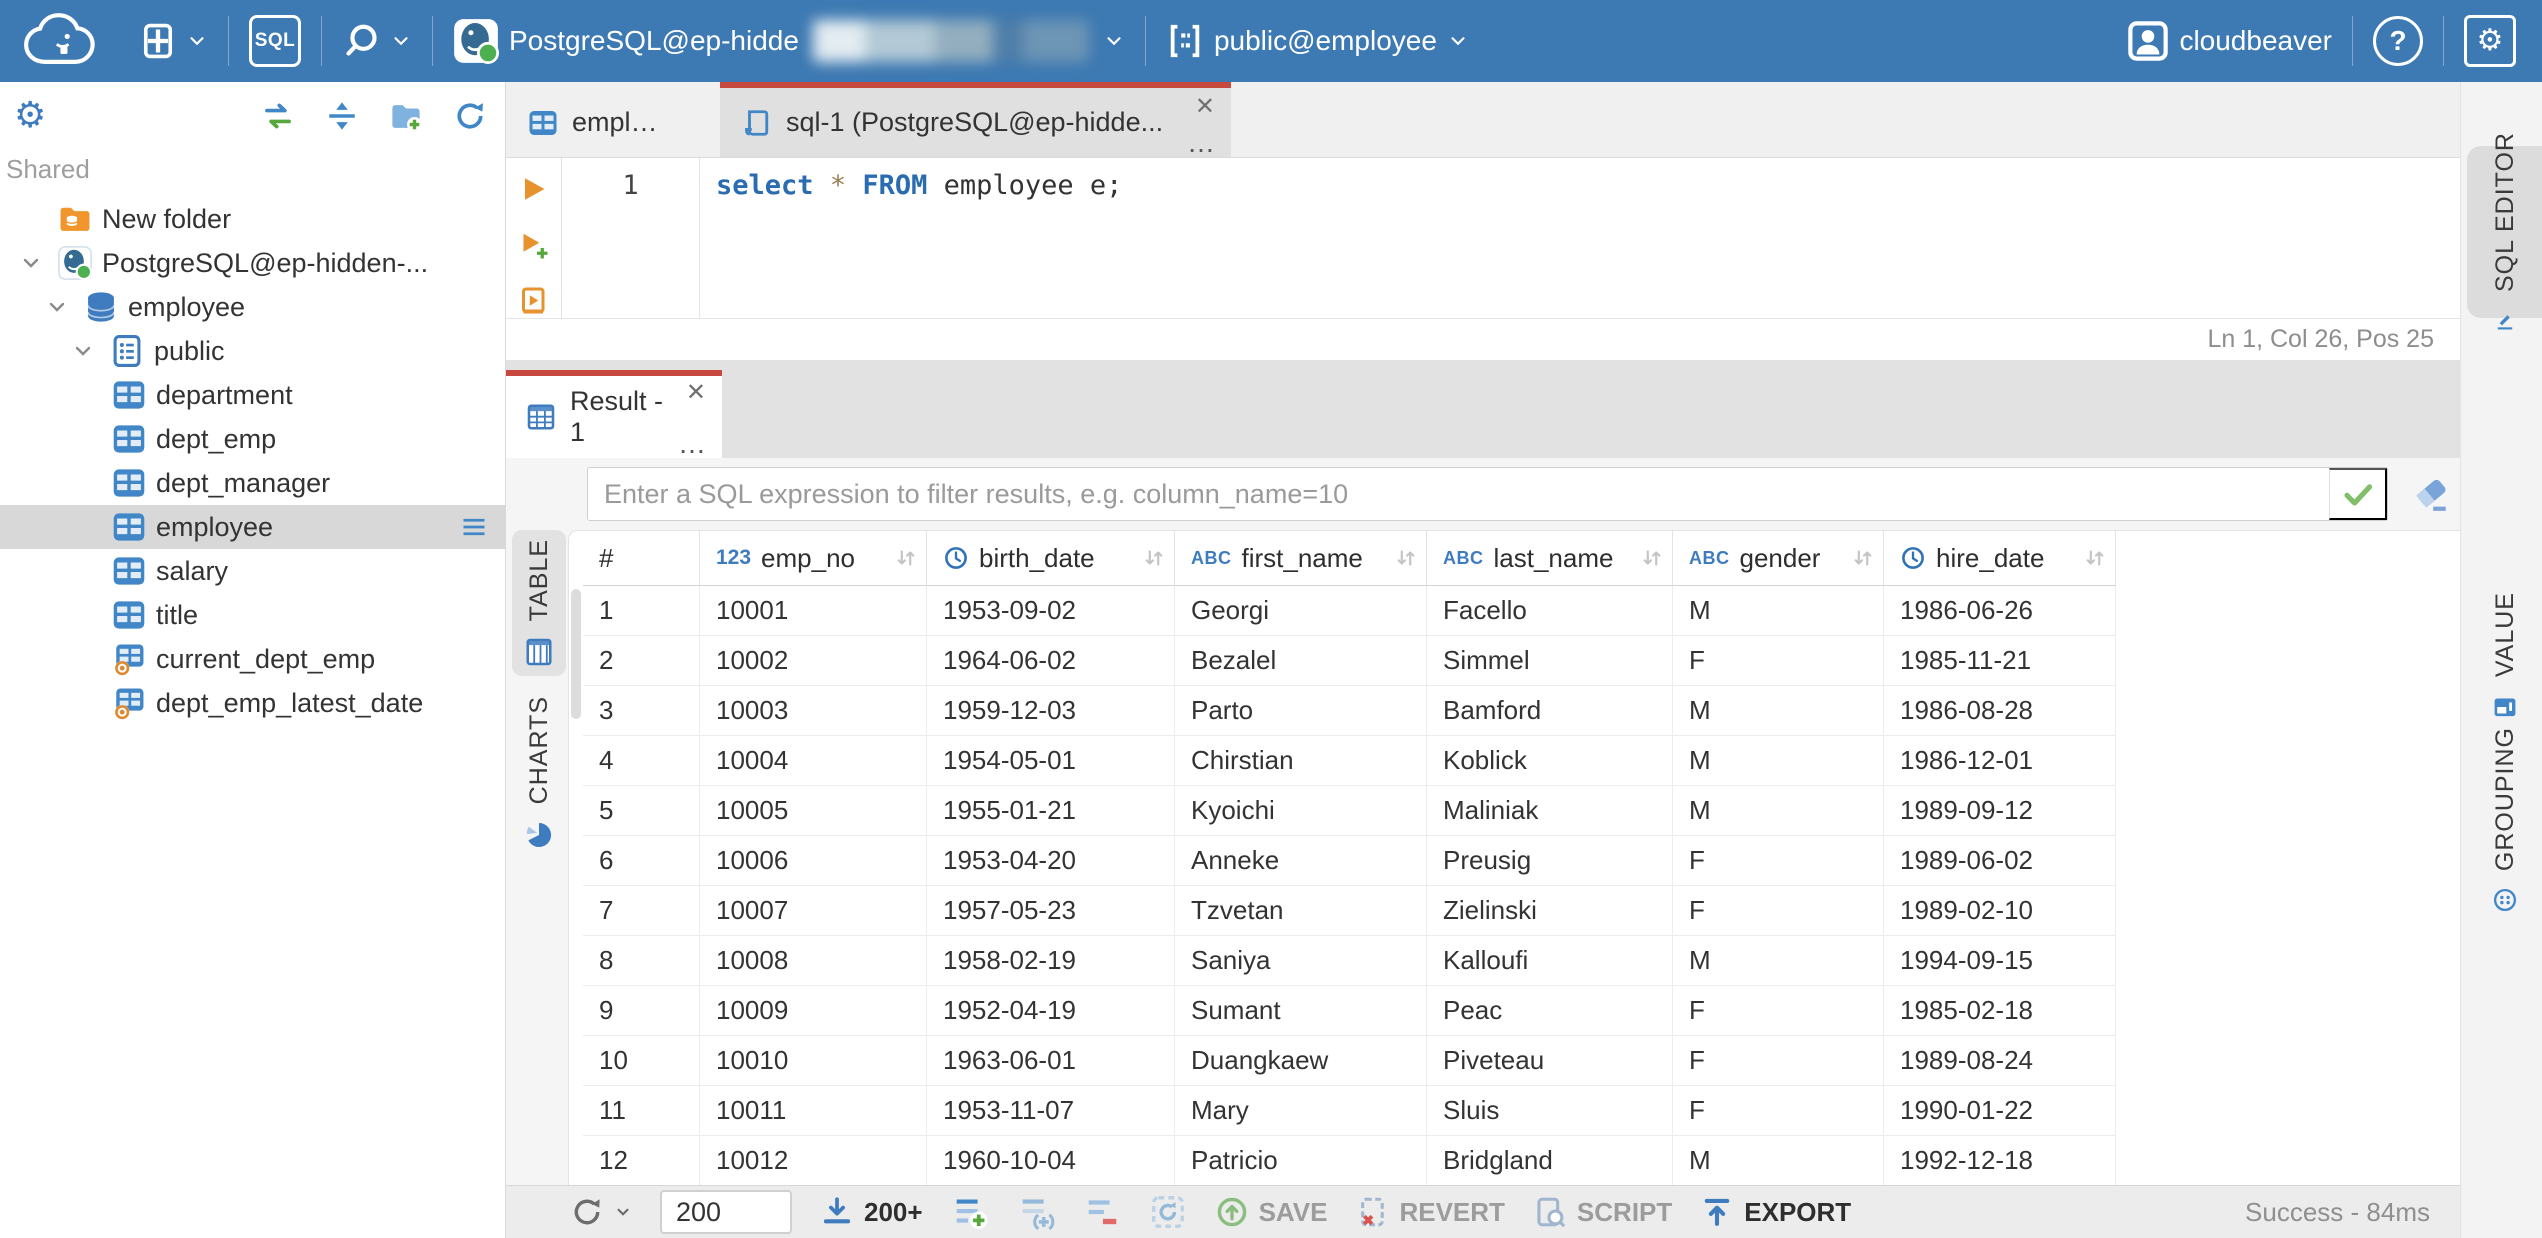  What do you see at coordinates (342, 116) in the screenshot?
I see `collapse-all-icon` at bounding box center [342, 116].